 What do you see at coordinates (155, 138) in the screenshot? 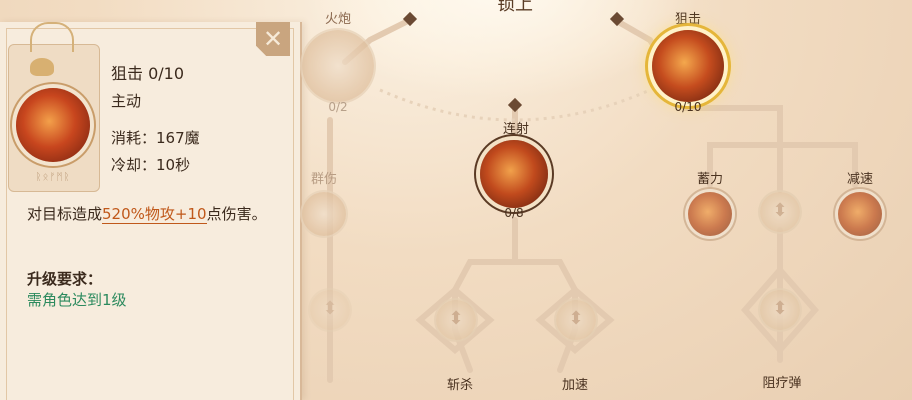
I see `skill-cost: 消耗：167魔` at bounding box center [155, 138].